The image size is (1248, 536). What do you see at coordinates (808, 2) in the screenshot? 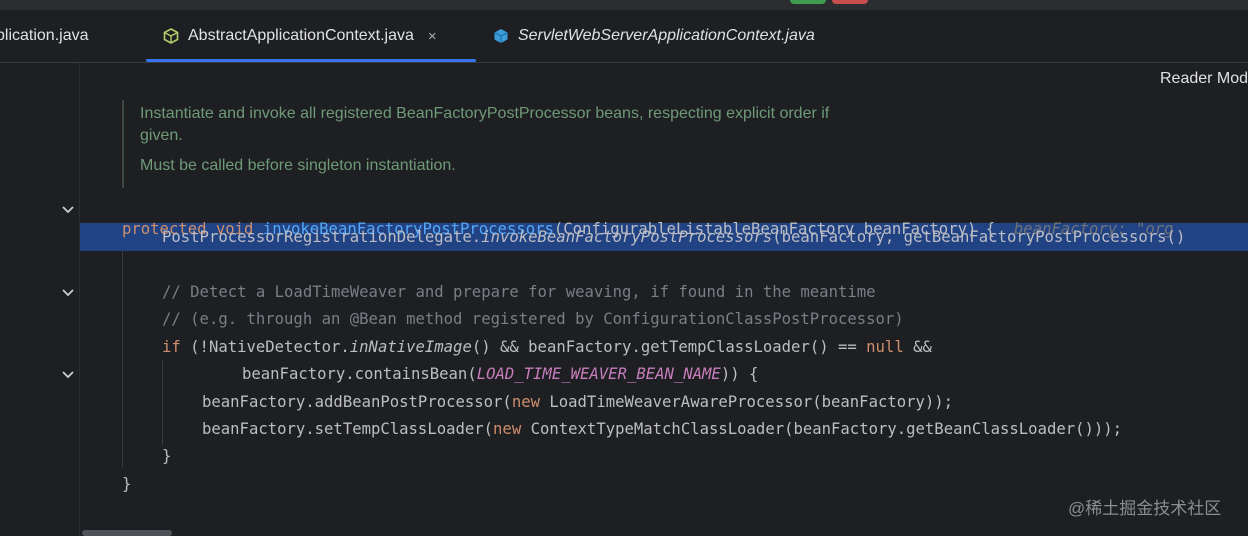
I see `run-button` at bounding box center [808, 2].